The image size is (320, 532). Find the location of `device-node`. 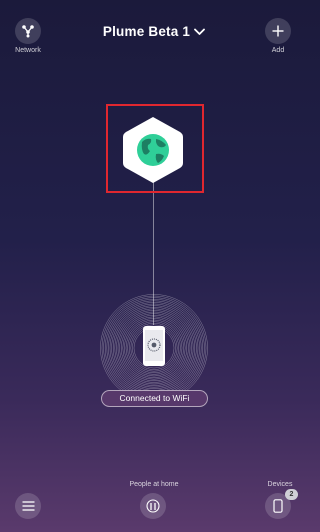

device-node is located at coordinates (154, 348).